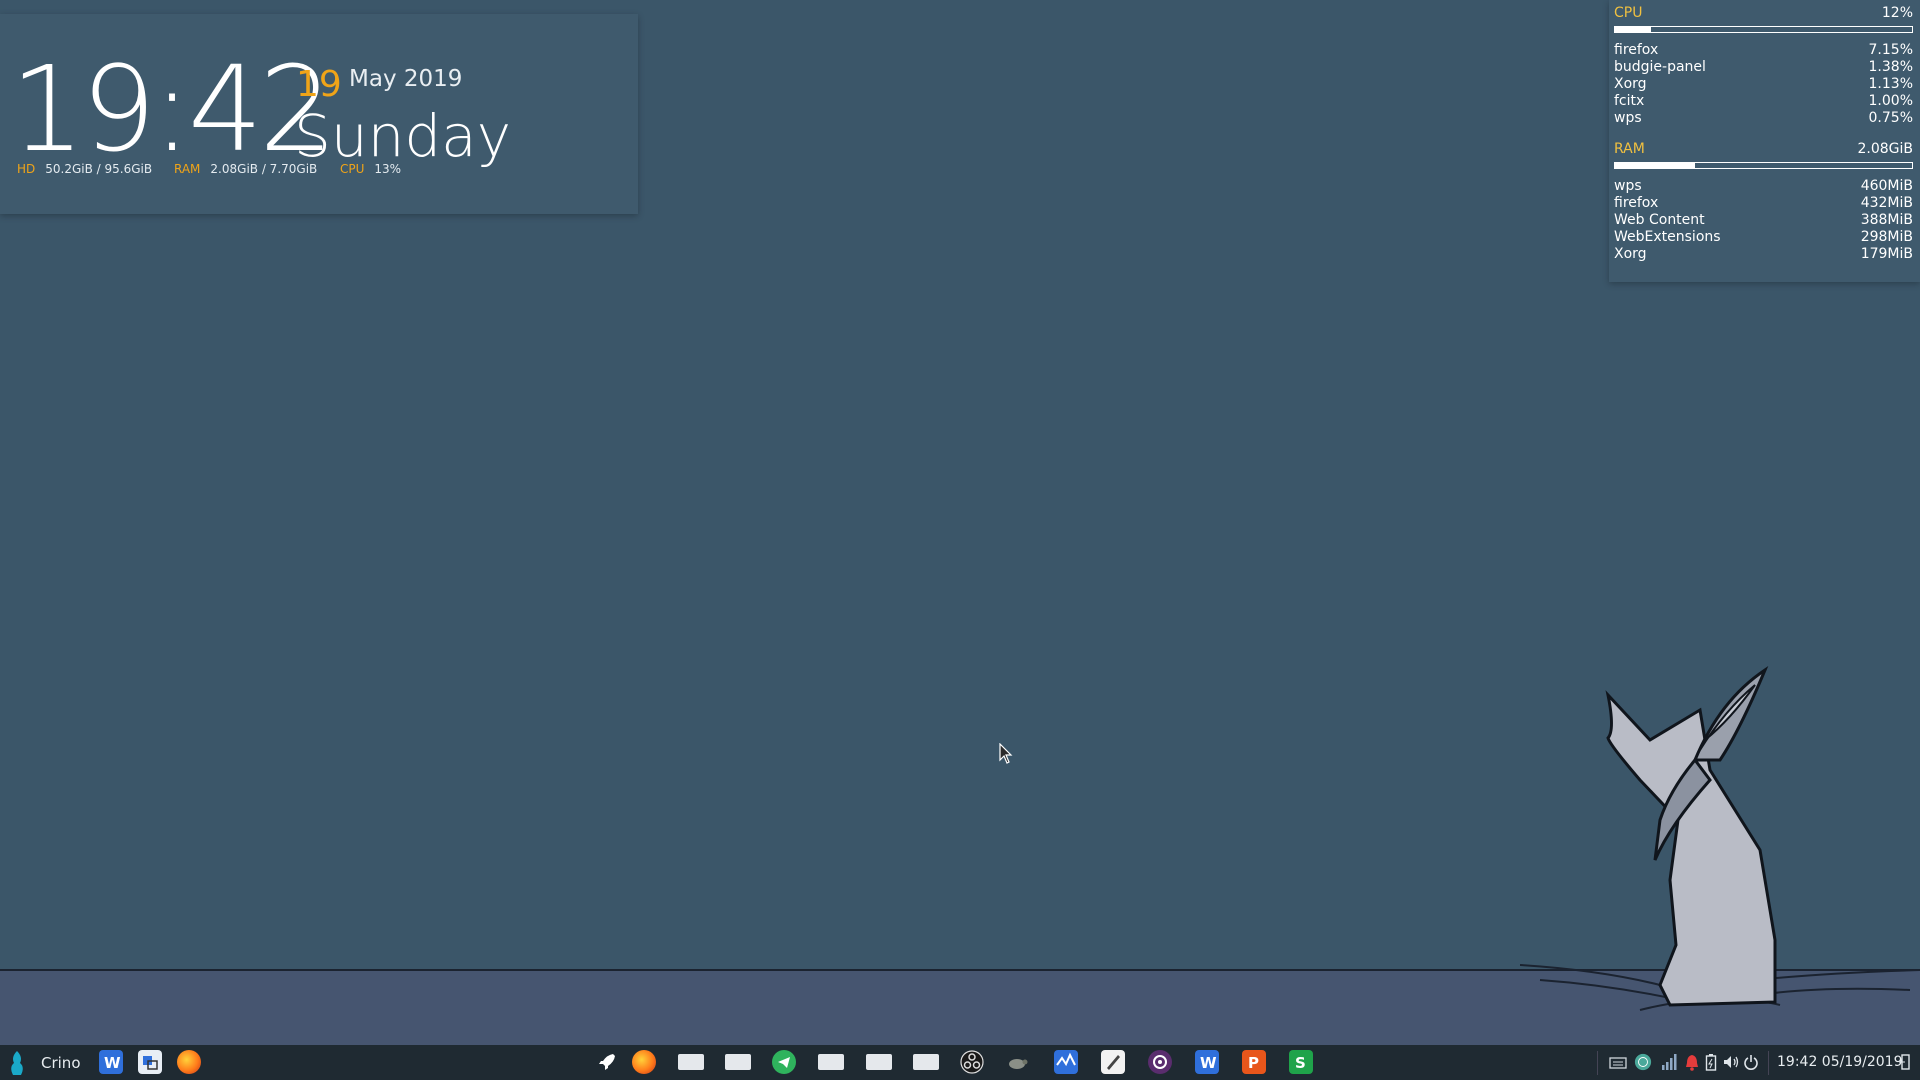  What do you see at coordinates (1886, 186) in the screenshot?
I see `process-value: 460MiB` at bounding box center [1886, 186].